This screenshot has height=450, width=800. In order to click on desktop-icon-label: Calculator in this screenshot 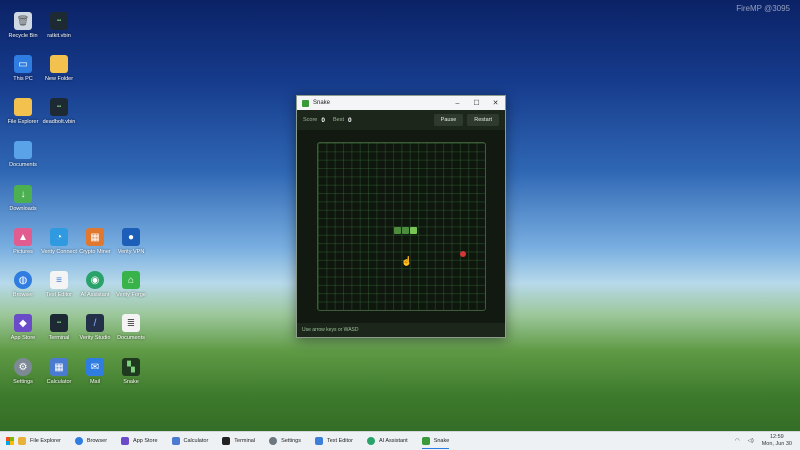, I will do `click(59, 382)`.